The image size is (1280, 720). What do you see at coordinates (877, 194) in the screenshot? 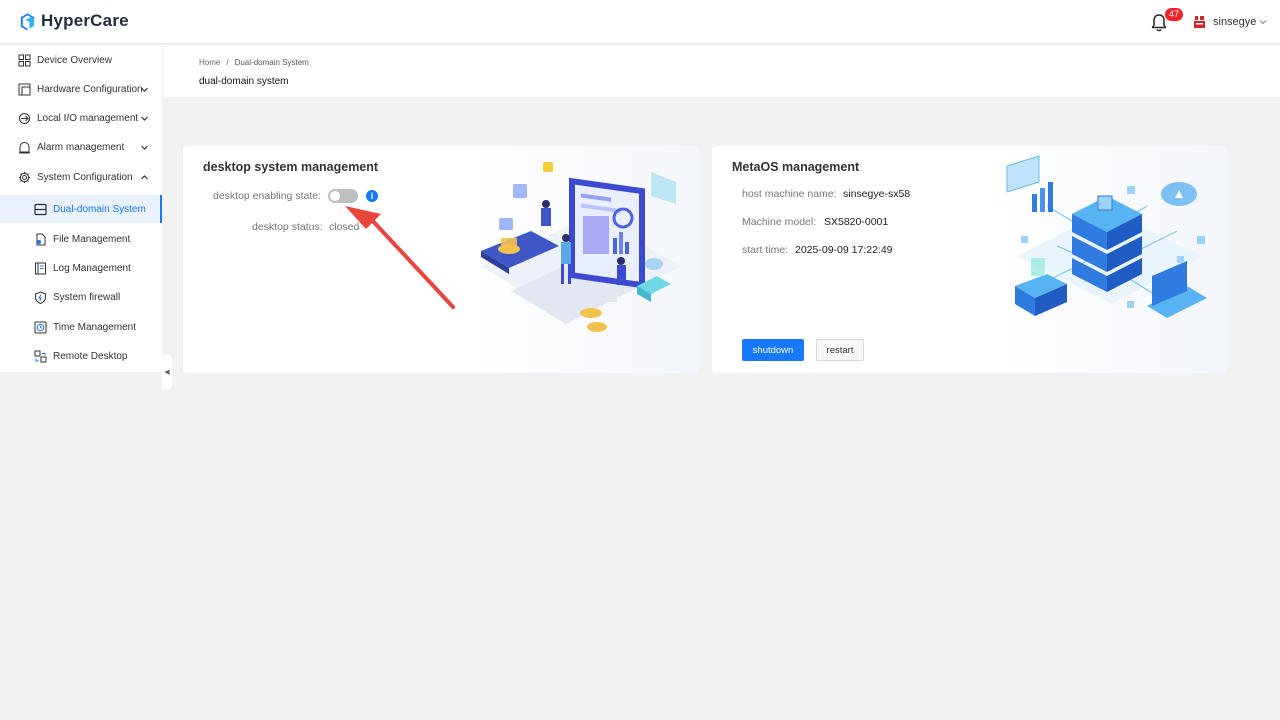
I see `host-machine-name-value: sinsegye-sx58` at bounding box center [877, 194].